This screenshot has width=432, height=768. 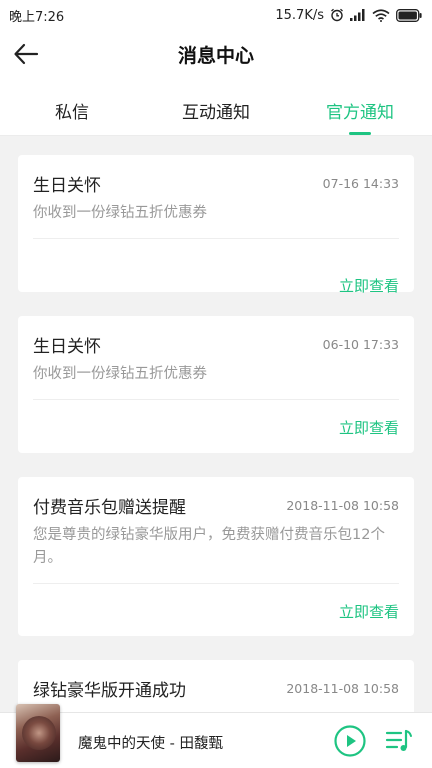 What do you see at coordinates (209, 546) in the screenshot?
I see `notification-body: 您是尊贵的绿钻豪华版用户，免费获赠付费音乐包12个月。` at bounding box center [209, 546].